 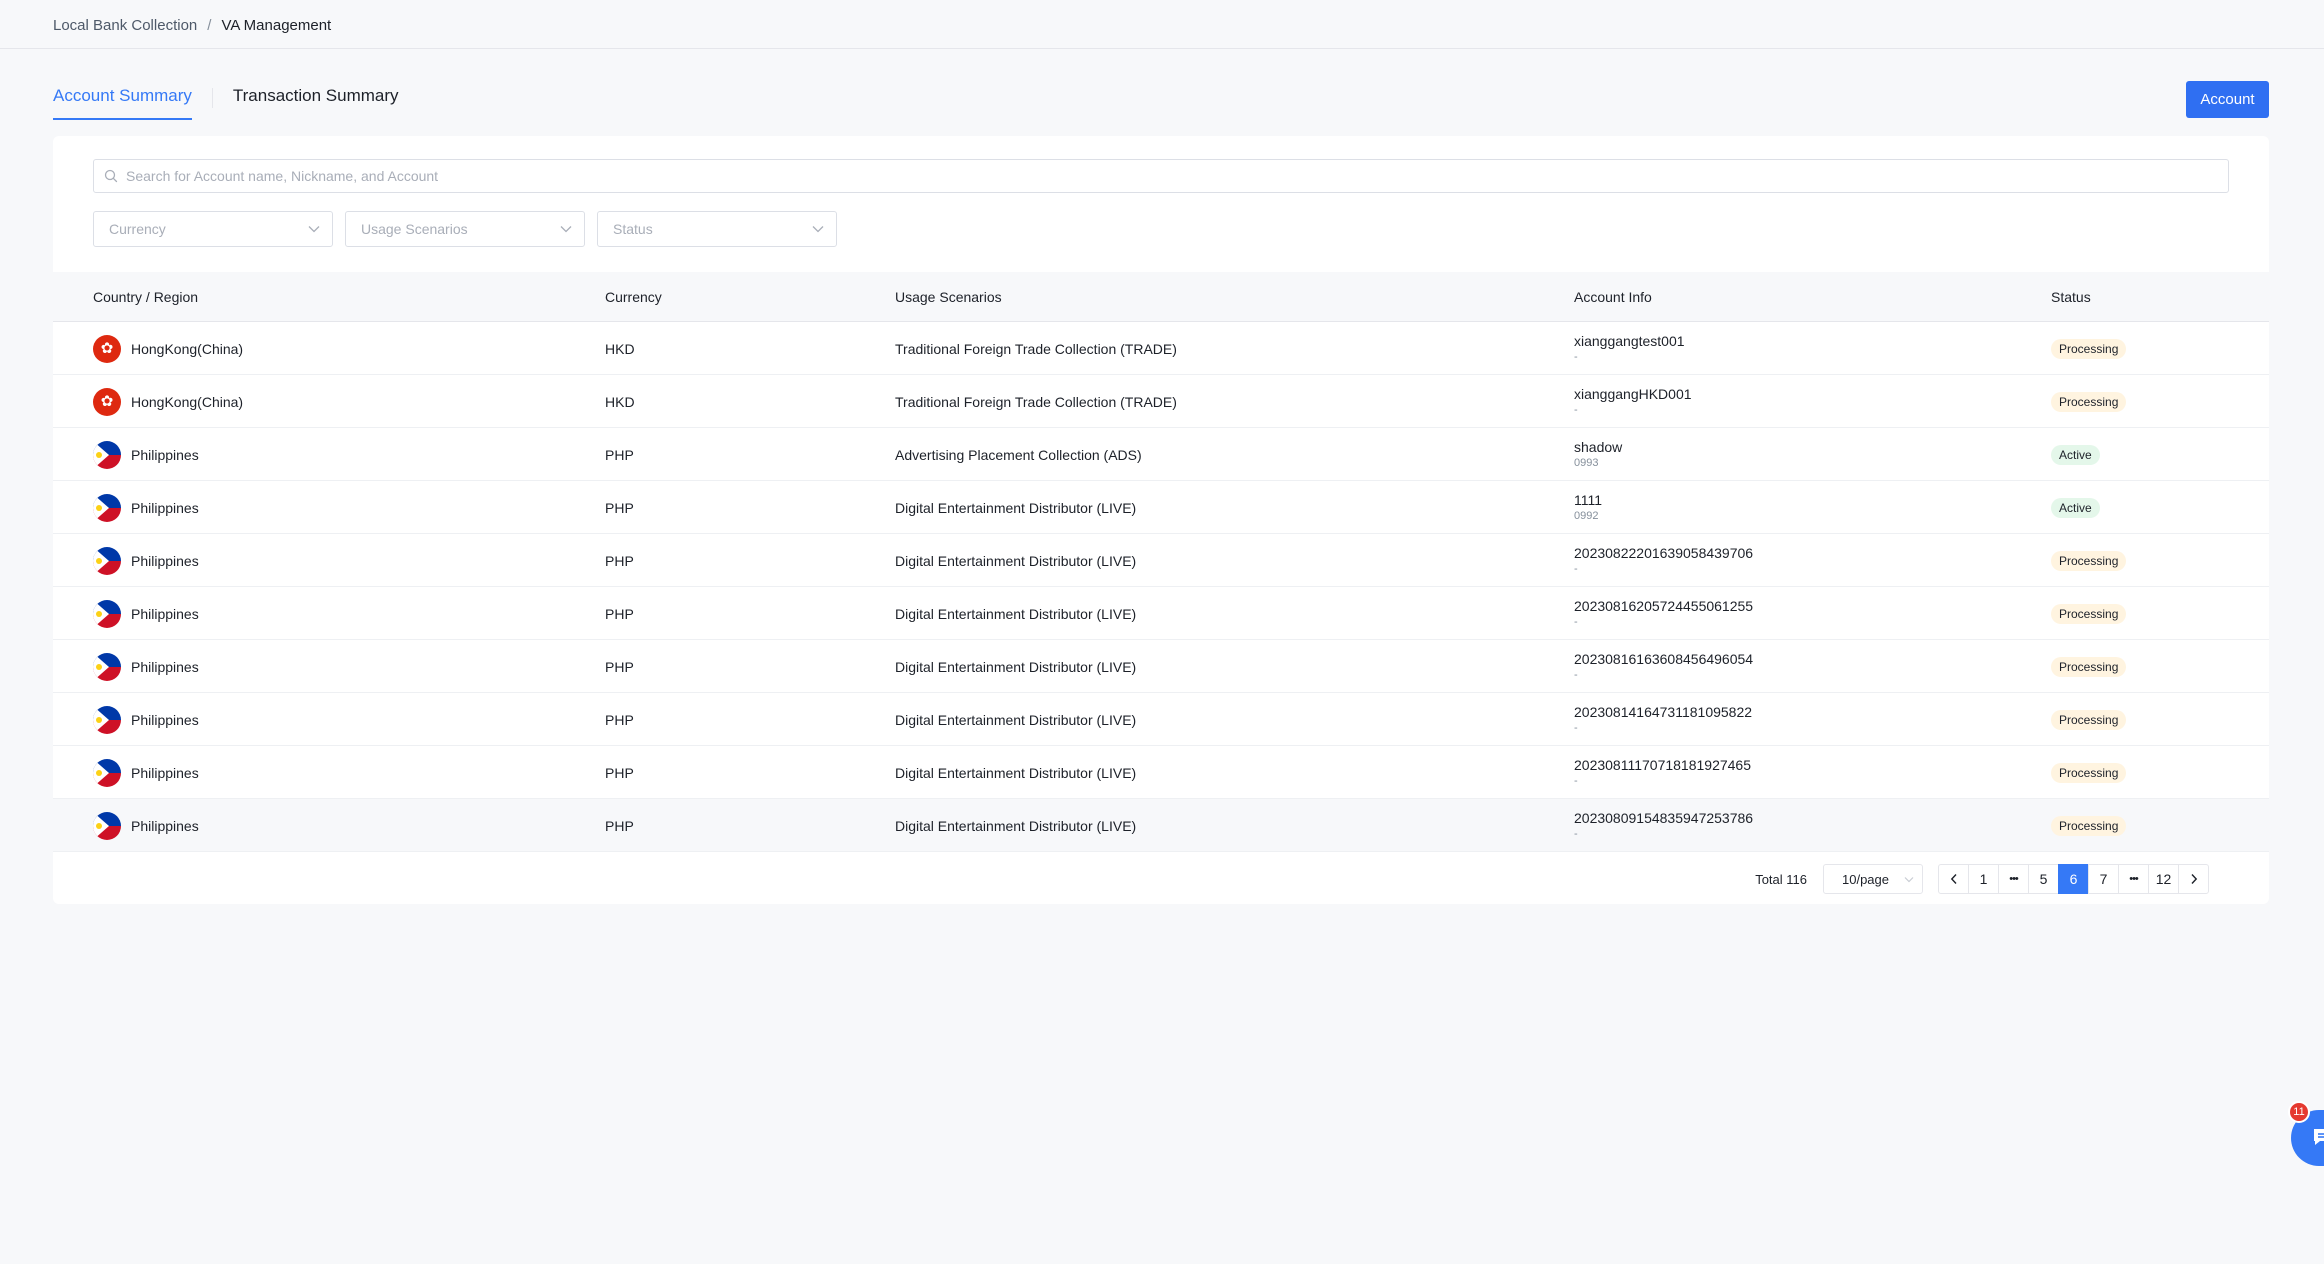 I want to click on account-name: 20230814164731181095822, so click(x=1663, y=712).